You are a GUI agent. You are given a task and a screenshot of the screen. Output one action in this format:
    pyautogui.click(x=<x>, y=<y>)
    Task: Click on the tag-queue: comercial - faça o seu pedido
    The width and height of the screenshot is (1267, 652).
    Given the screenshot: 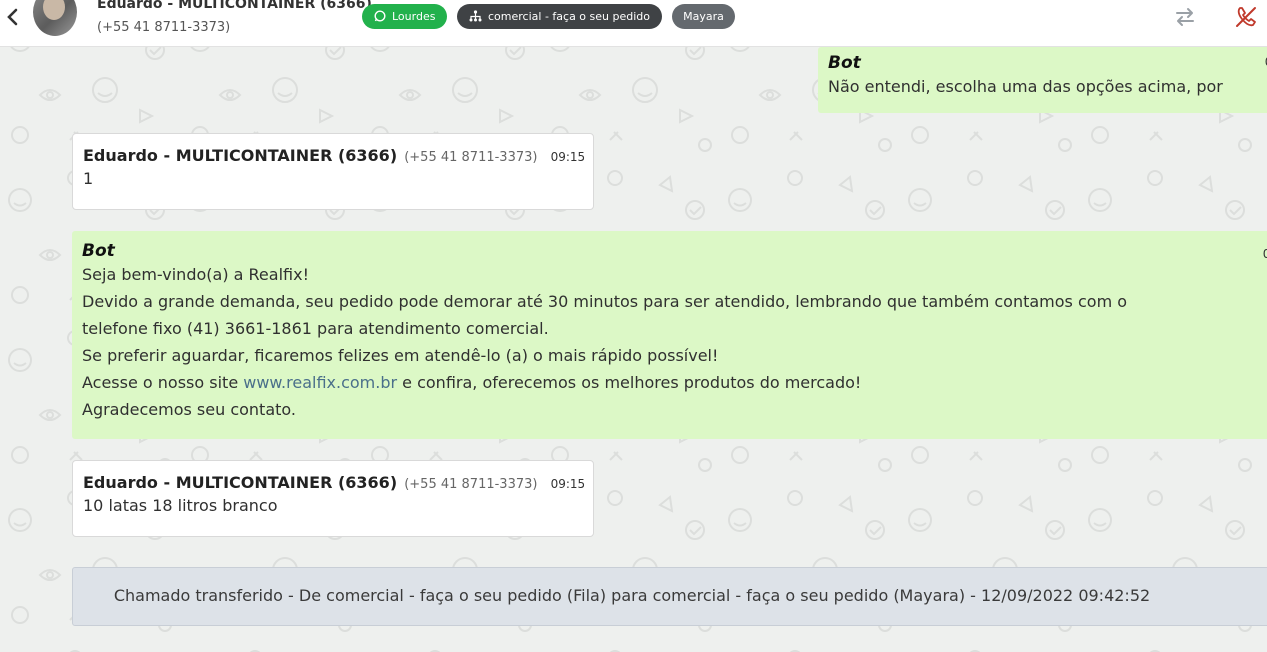 What is the action you would take?
    pyautogui.click(x=559, y=16)
    